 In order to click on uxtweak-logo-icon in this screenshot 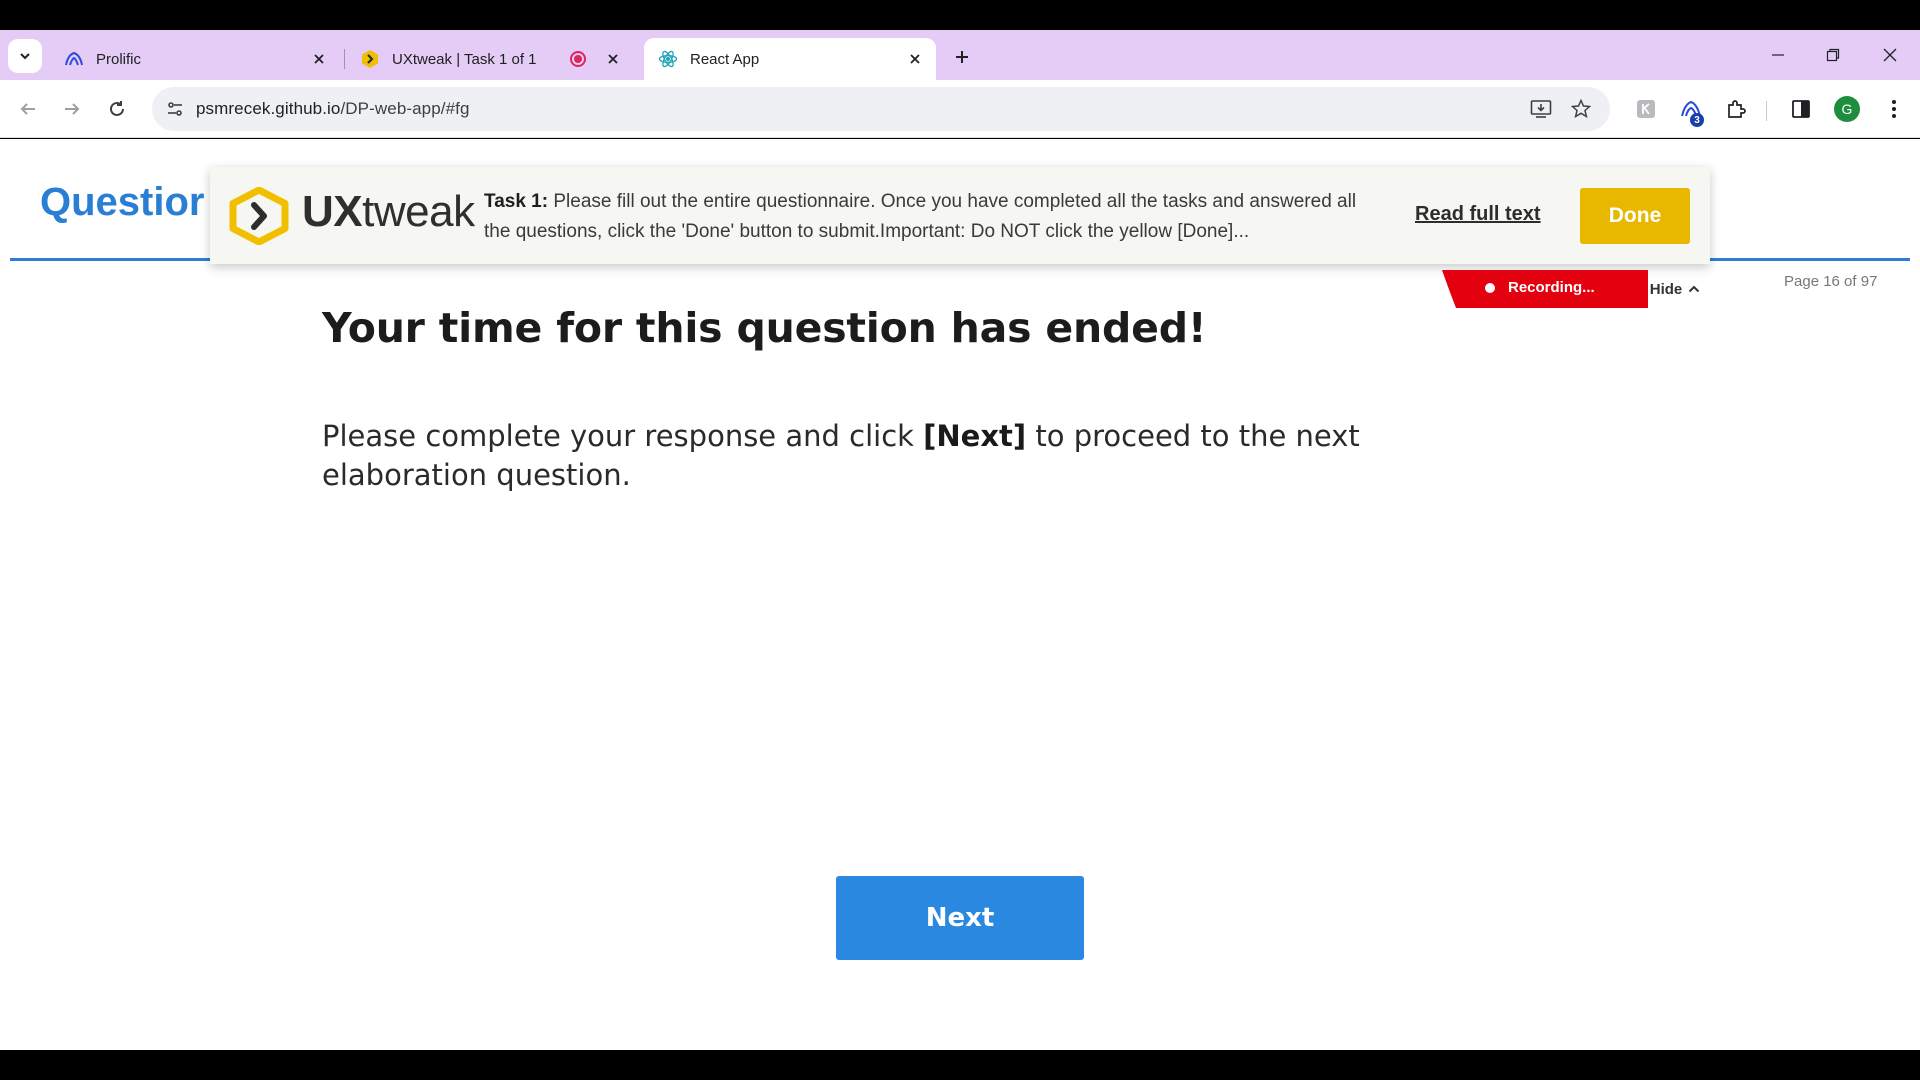, I will do `click(259, 216)`.